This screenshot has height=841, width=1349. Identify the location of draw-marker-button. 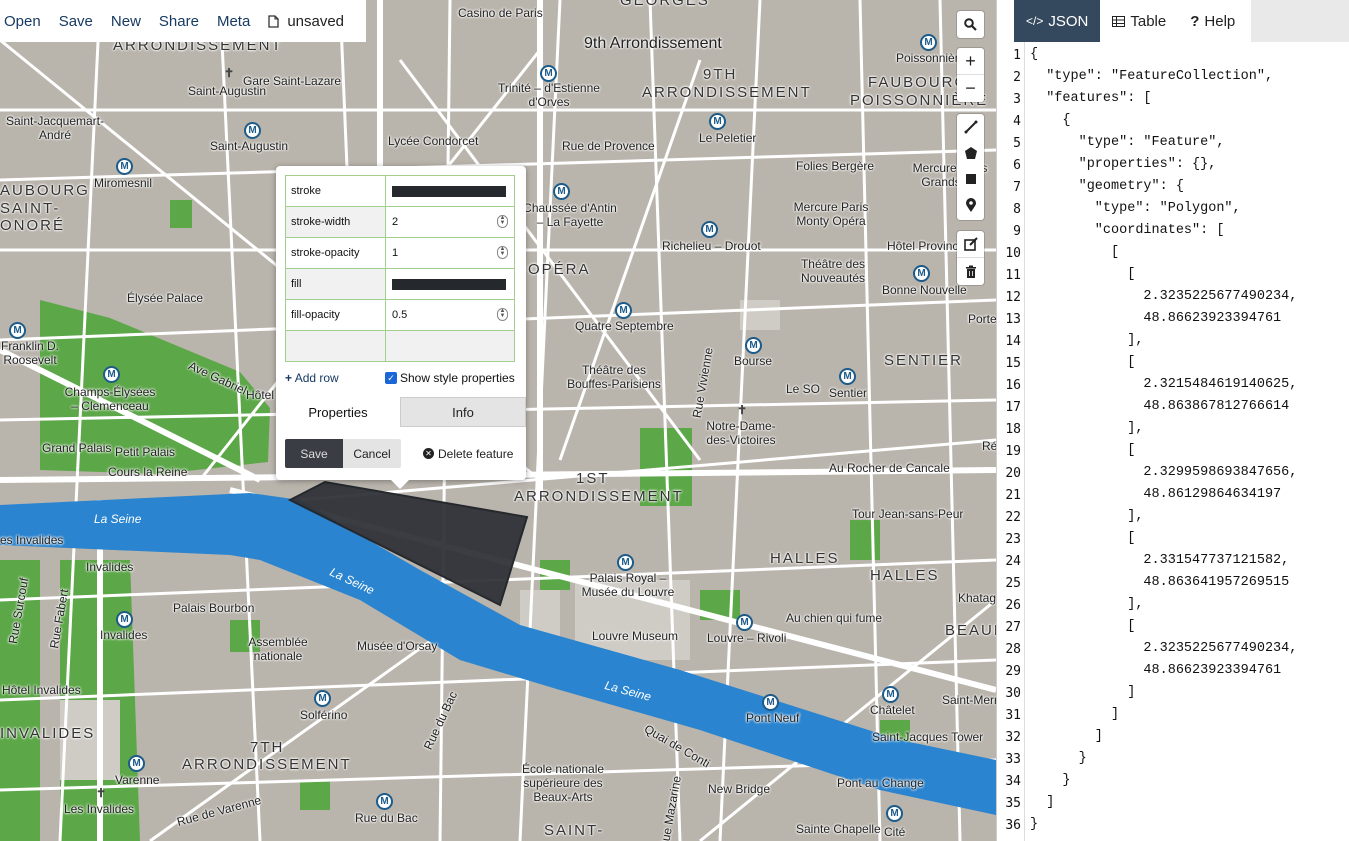
(970, 205).